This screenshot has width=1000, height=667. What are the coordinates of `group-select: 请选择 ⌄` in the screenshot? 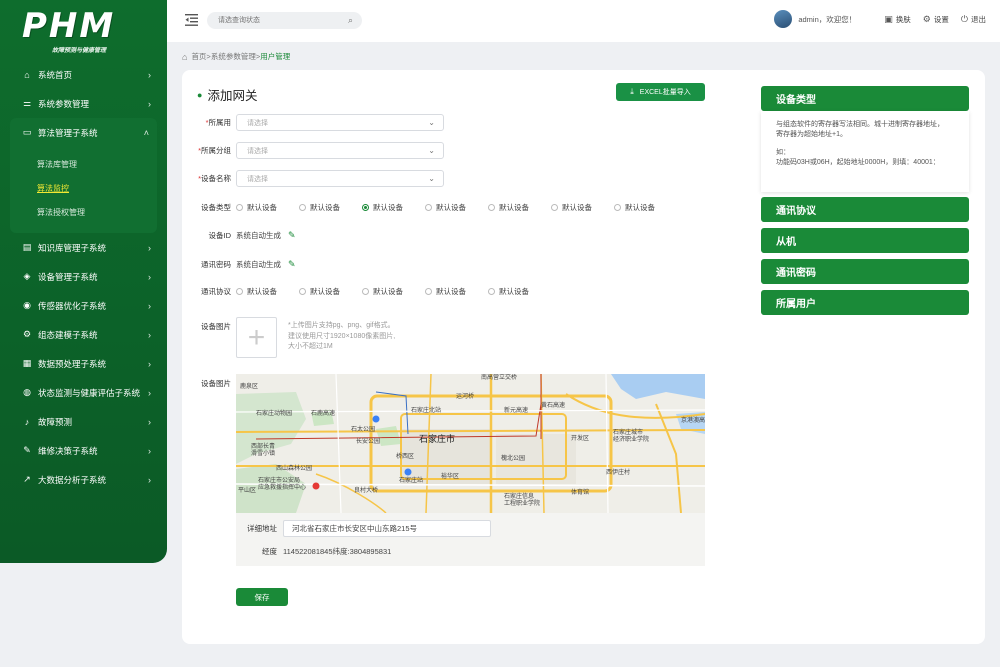 It's located at (340, 150).